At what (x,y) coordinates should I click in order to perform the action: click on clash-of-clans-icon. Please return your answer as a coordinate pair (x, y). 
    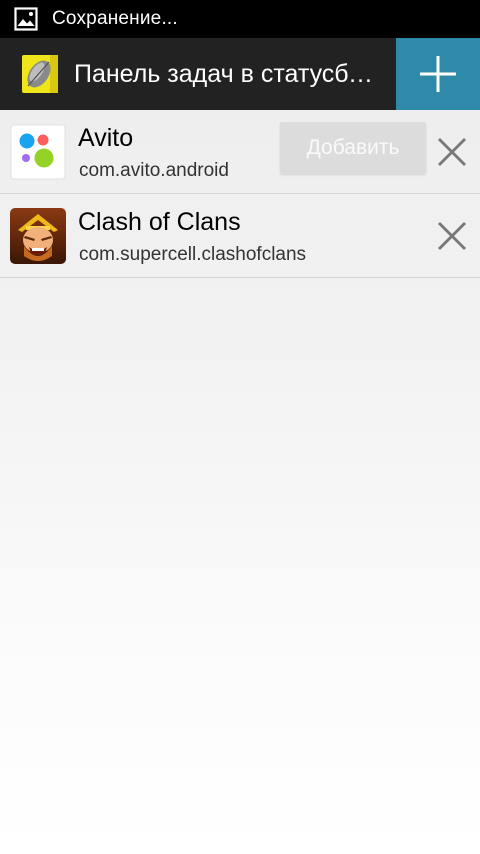
    Looking at the image, I should click on (38, 236).